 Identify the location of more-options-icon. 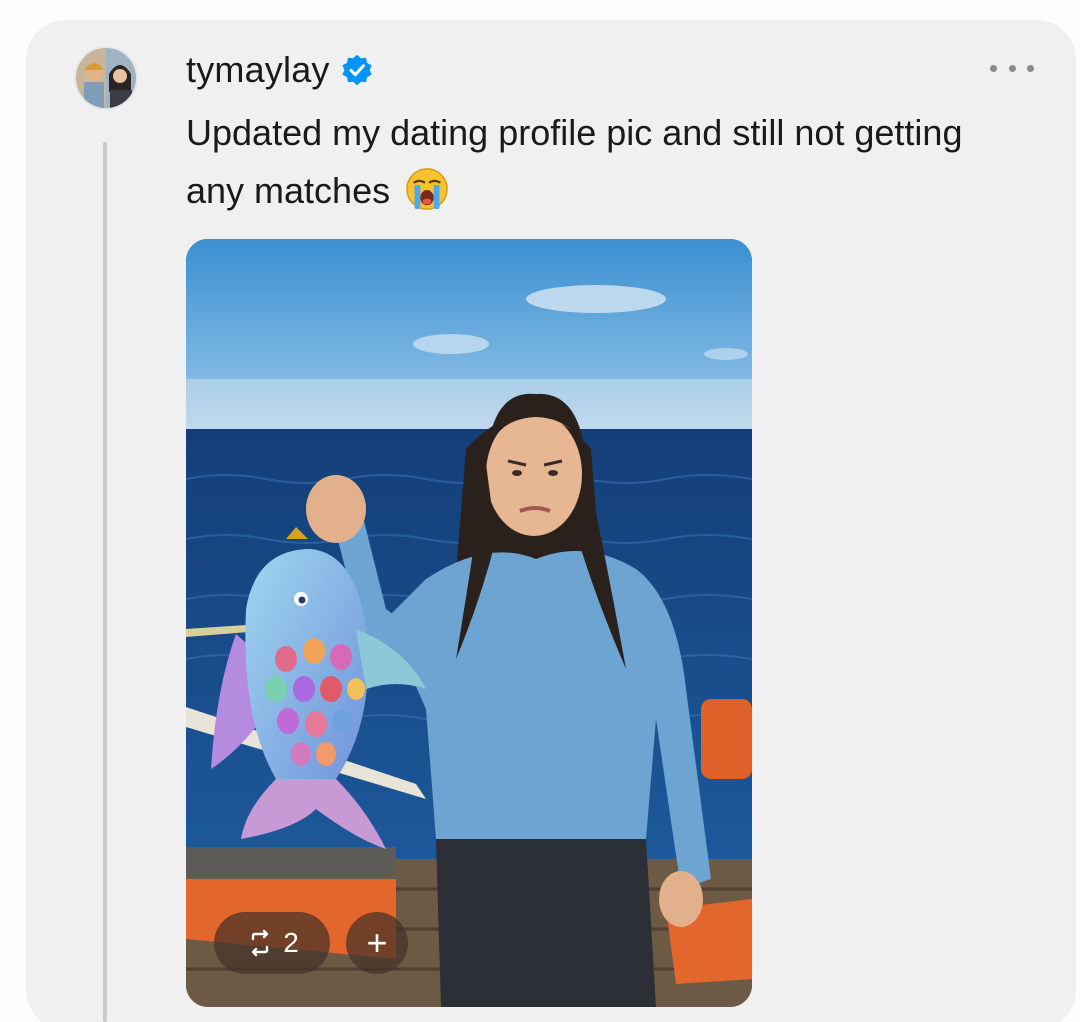
(1012, 68).